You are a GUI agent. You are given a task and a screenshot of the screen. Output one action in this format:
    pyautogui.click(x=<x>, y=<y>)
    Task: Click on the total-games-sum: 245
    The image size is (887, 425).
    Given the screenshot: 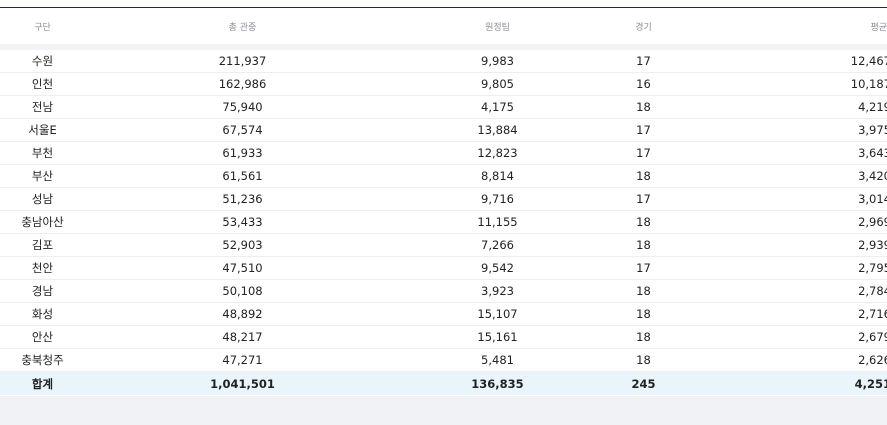 What is the action you would take?
    pyautogui.click(x=643, y=383)
    